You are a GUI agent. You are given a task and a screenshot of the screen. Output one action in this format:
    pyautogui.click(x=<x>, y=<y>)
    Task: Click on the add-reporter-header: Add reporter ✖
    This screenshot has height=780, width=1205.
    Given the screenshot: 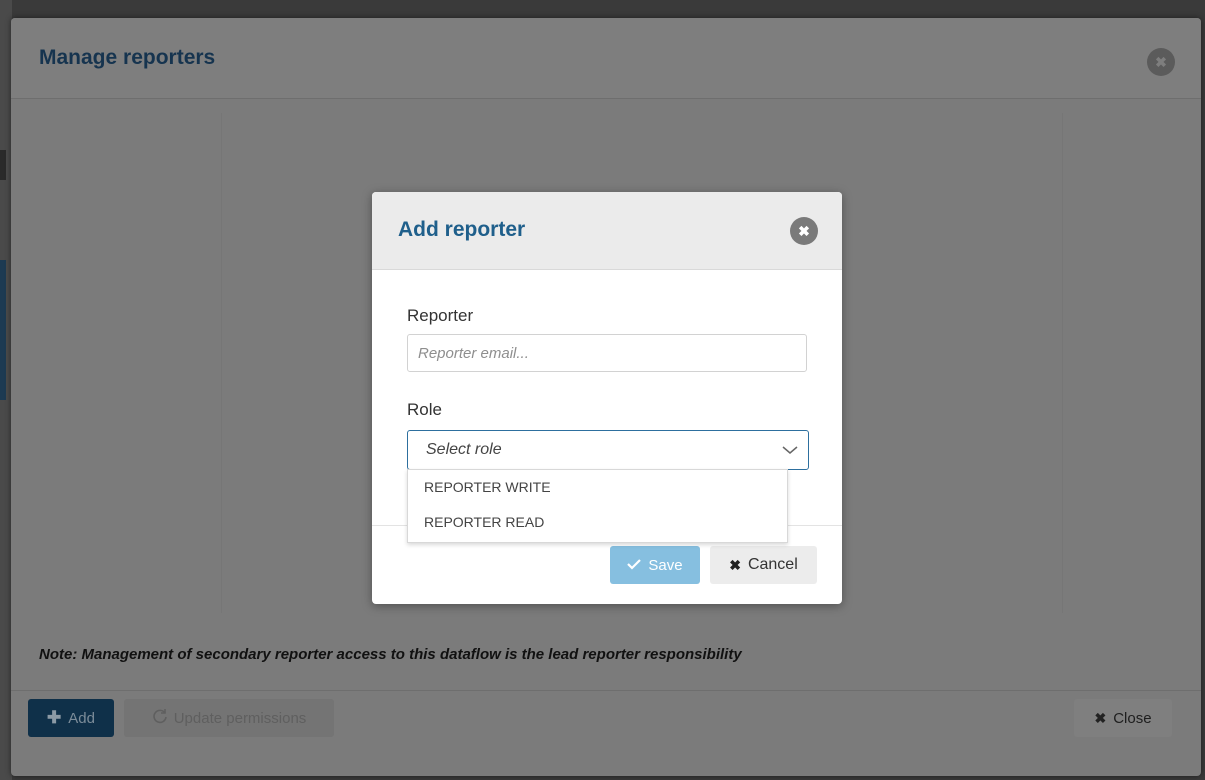 What is the action you would take?
    pyautogui.click(x=607, y=231)
    